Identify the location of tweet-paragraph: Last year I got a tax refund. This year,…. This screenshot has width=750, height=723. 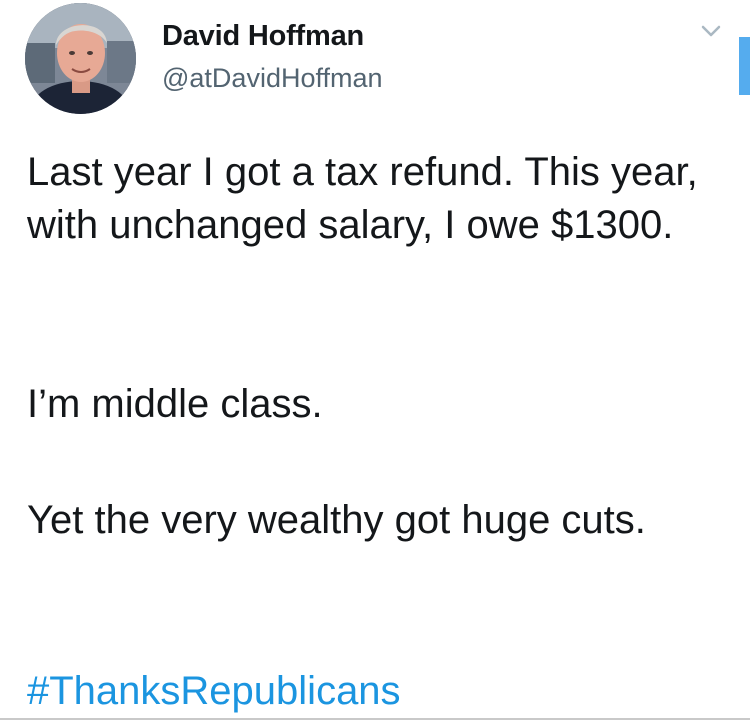
(362, 198).